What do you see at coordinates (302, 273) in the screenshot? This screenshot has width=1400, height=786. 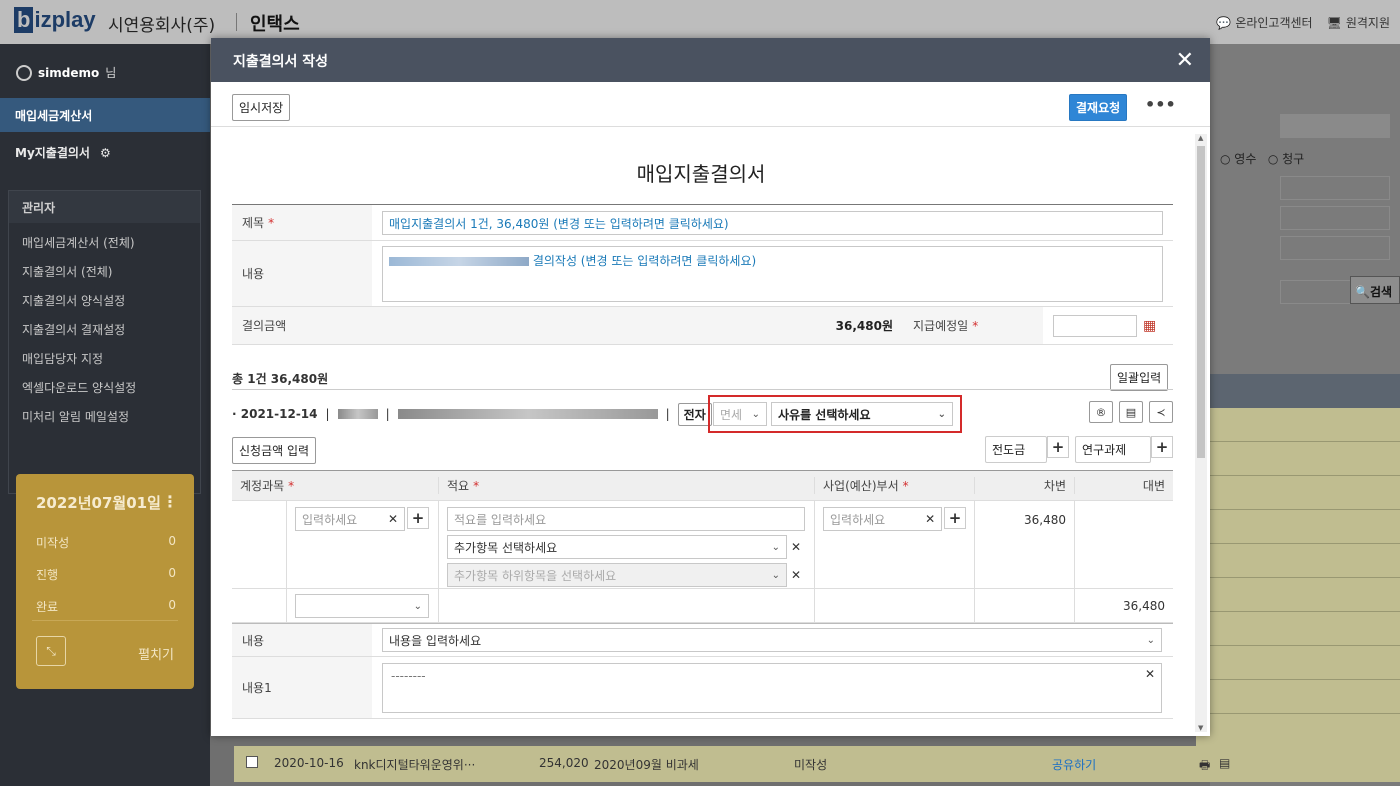 I see `content-label: 내용` at bounding box center [302, 273].